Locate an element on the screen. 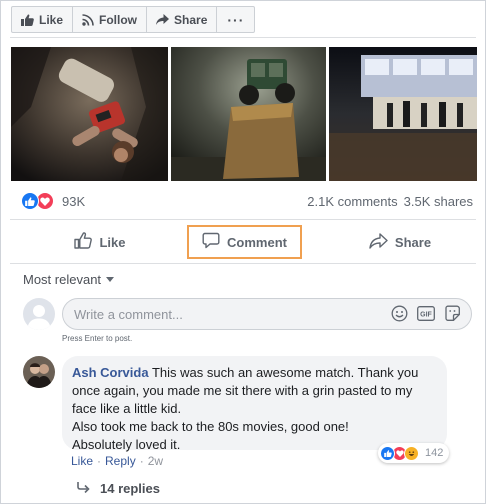  comment-reactions: 142 is located at coordinates (414, 453).